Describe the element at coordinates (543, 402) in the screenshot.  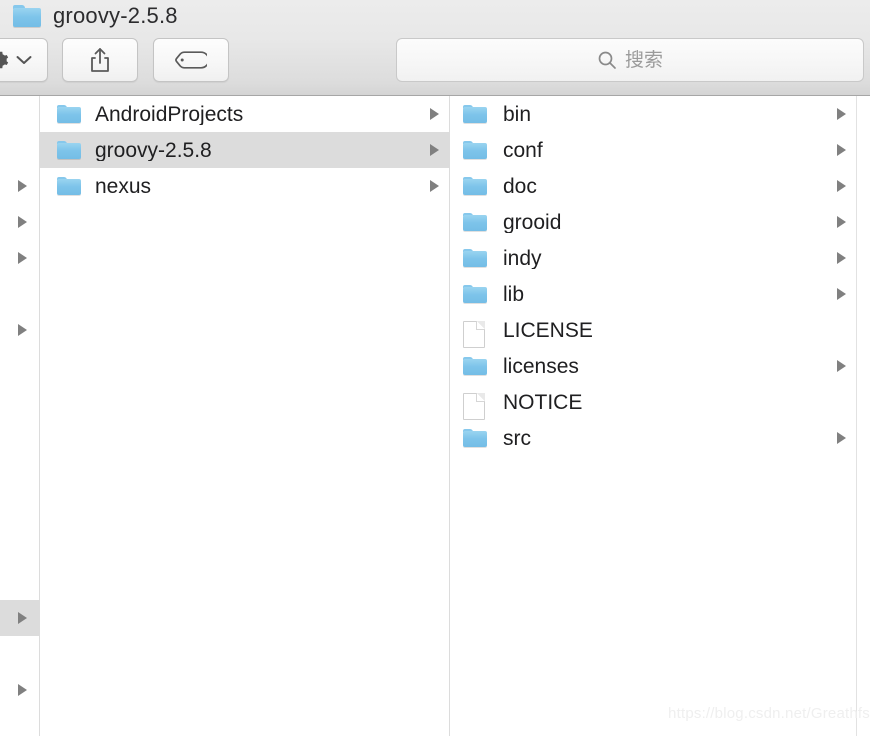
I see `list-item-label: NOTICE` at that location.